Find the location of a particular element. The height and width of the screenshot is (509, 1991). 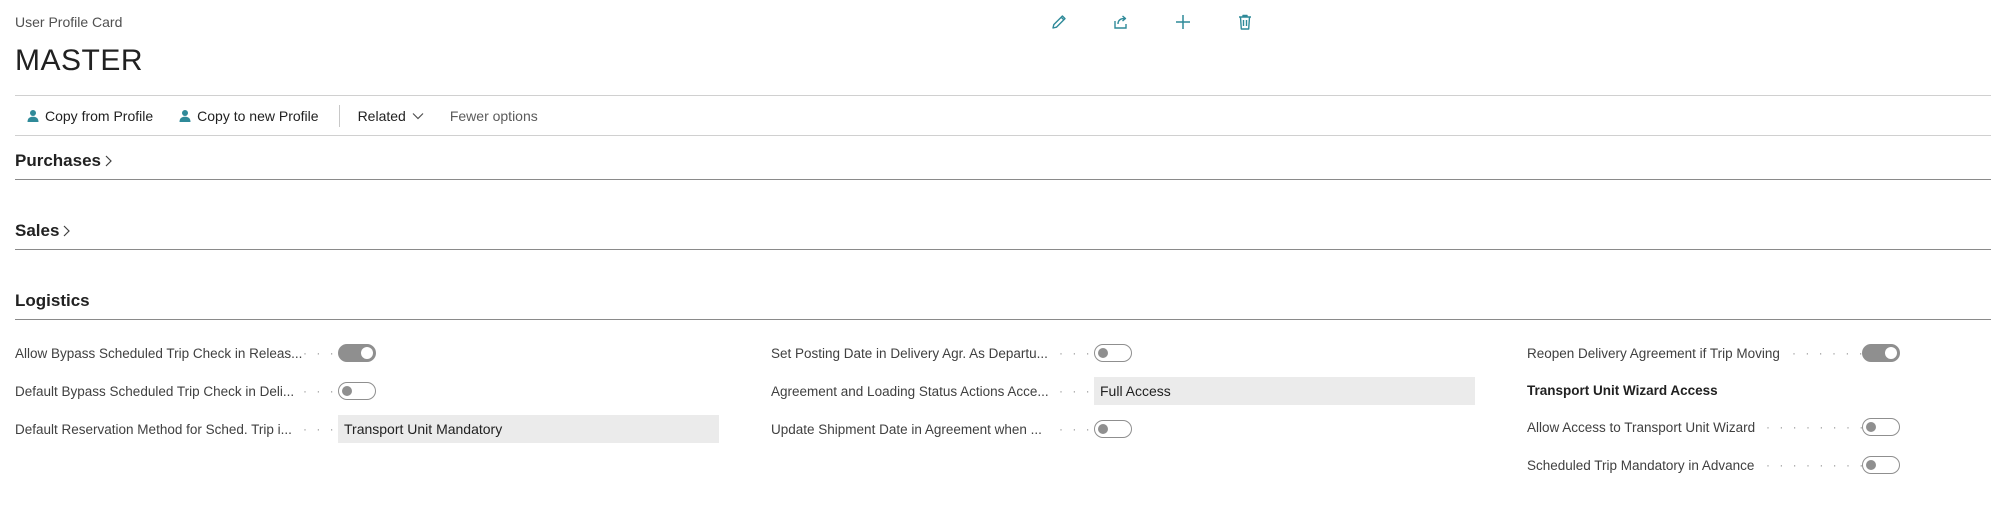

fewer-options-button: Fewer options is located at coordinates (495, 116).